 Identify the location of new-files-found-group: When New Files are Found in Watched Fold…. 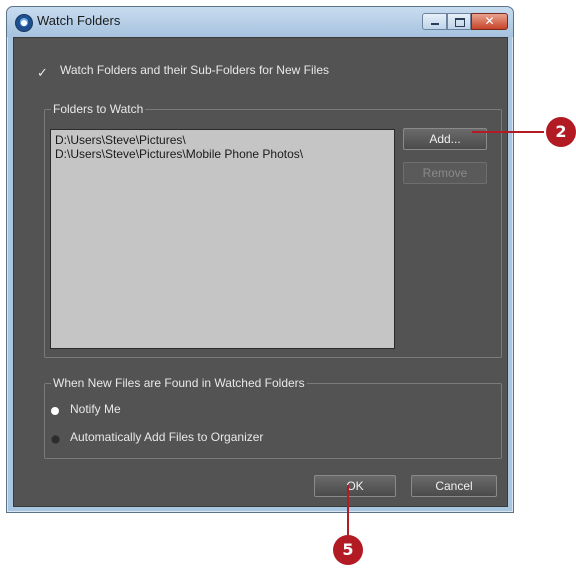
(273, 417).